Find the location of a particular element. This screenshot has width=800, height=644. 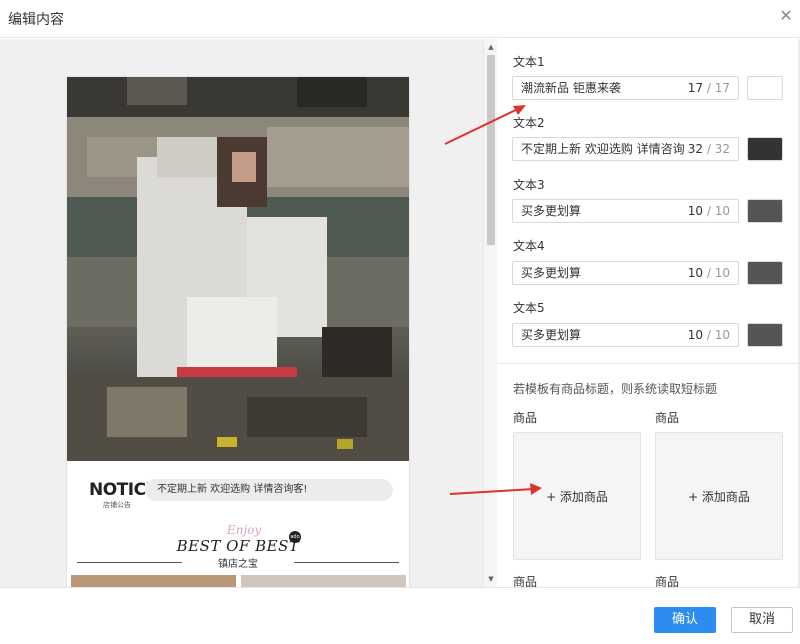

text5-input: 买多更划算 10 / 10 is located at coordinates (625, 335).